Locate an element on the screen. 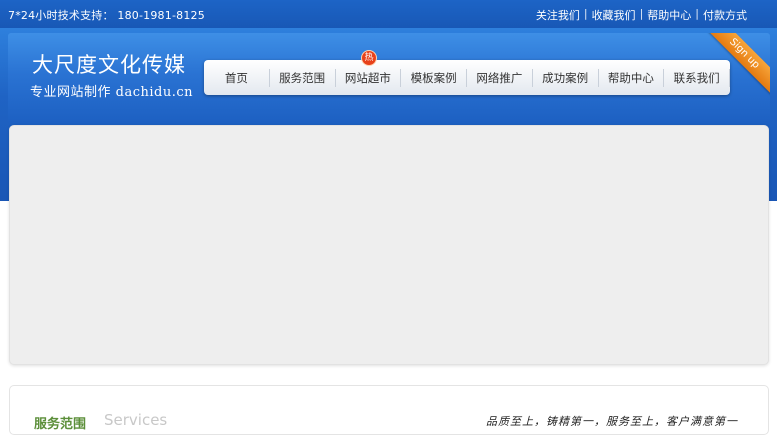 The image size is (777, 435). nav-item-home: 首页 is located at coordinates (237, 77).